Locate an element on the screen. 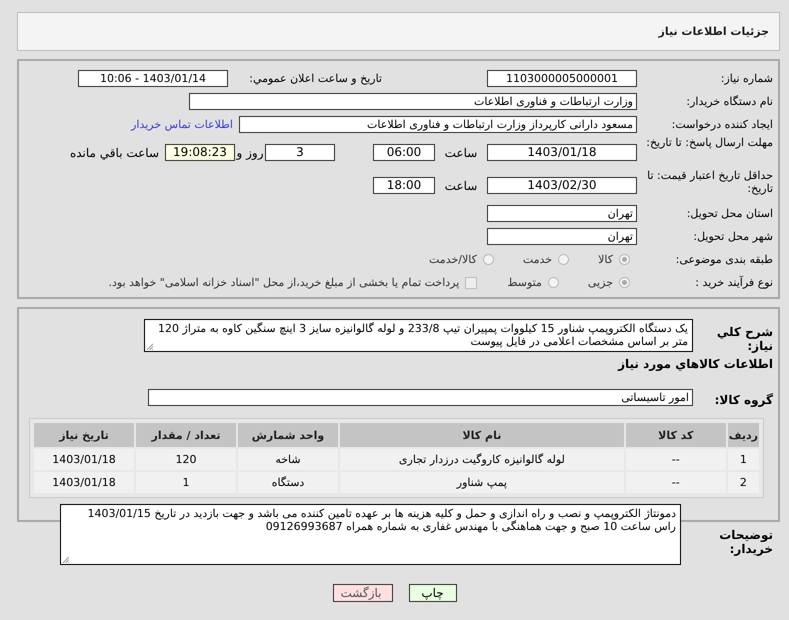 The width and height of the screenshot is (789, 620). buyer-org-field: وزارت ارتباطات و فناوری اطلاعات is located at coordinates (413, 101).